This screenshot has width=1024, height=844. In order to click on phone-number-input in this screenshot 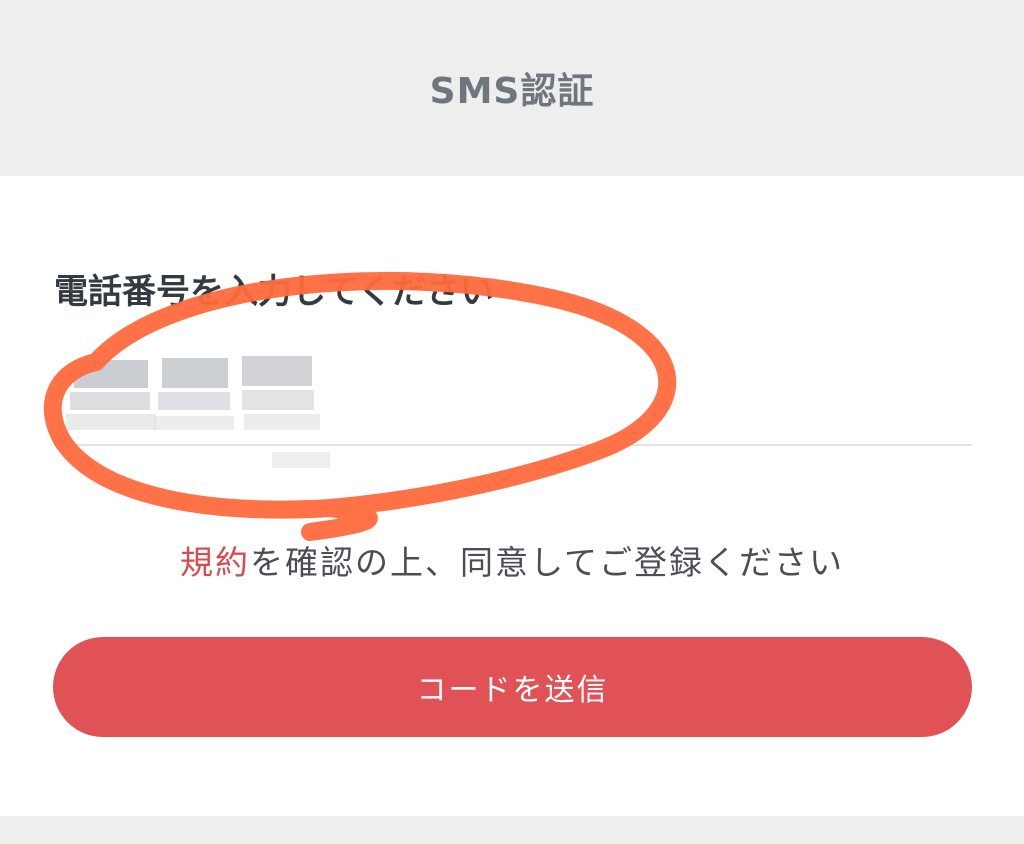, I will do `click(513, 391)`.